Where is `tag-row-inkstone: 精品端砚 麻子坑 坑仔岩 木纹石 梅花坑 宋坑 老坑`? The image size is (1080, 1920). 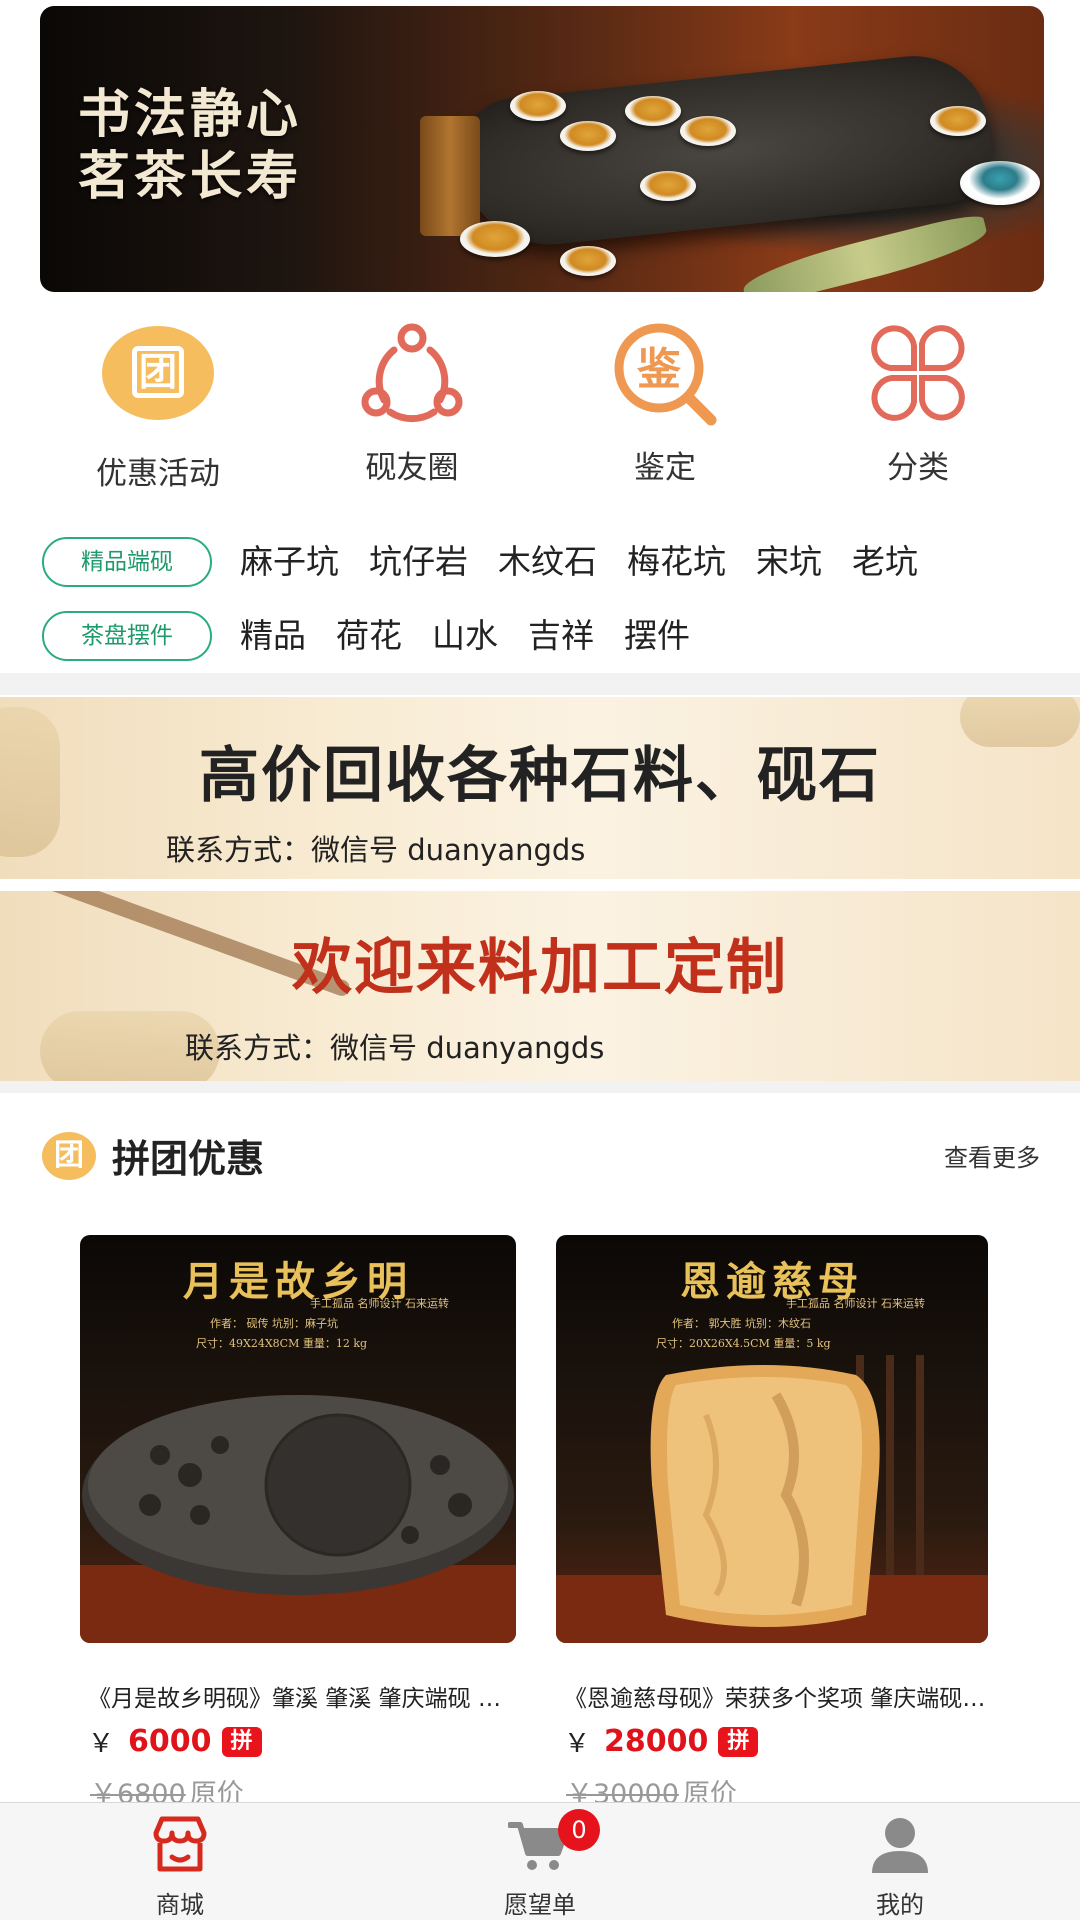 tag-row-inkstone: 精品端砚 麻子坑 坑仔岩 木纹石 梅花坑 宋坑 老坑 is located at coordinates (540, 567).